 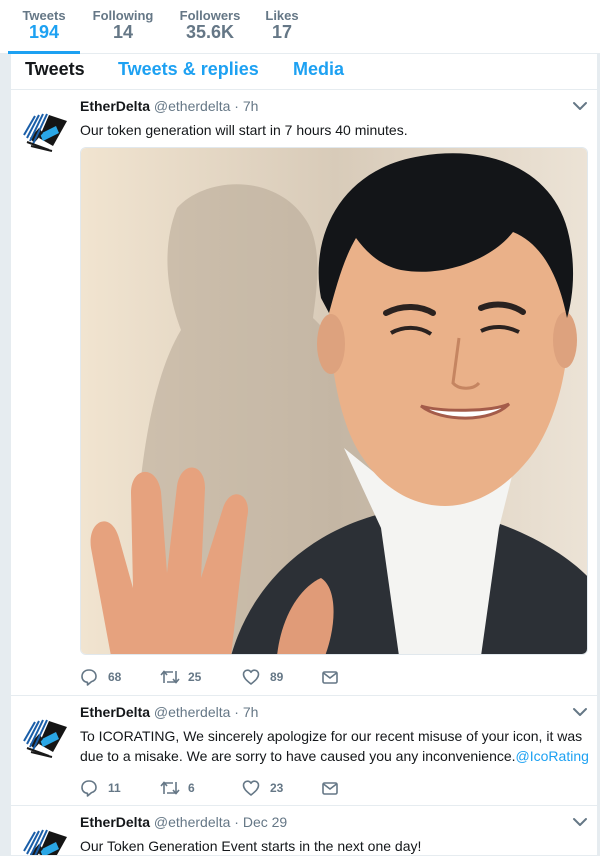 I want to click on like-button: 89, so click(x=272, y=677).